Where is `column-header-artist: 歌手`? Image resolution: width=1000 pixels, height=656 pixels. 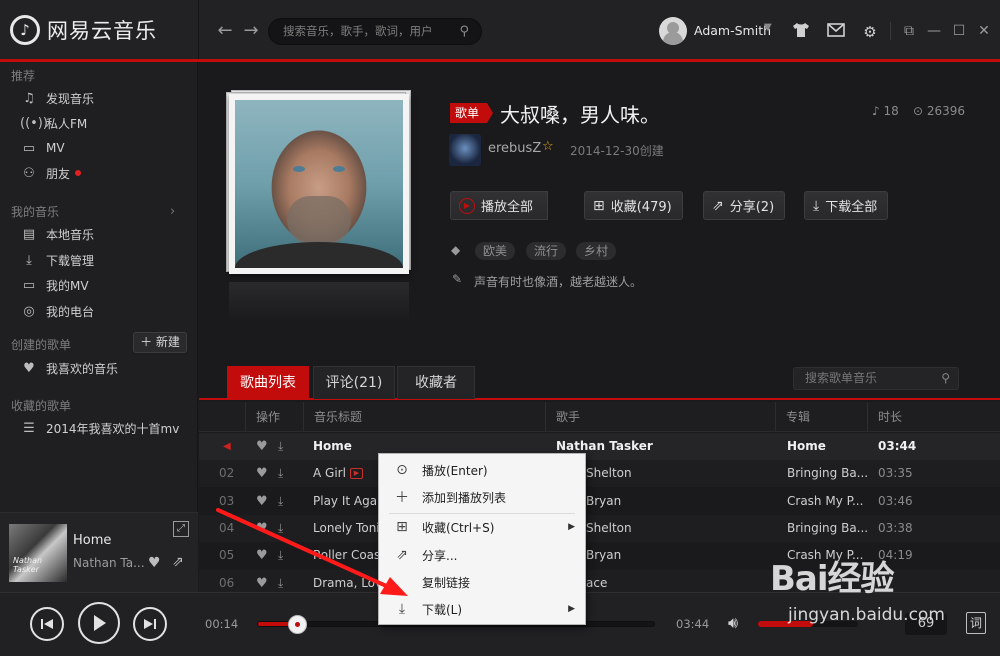
column-header-artist: 歌手 is located at coordinates (660, 417).